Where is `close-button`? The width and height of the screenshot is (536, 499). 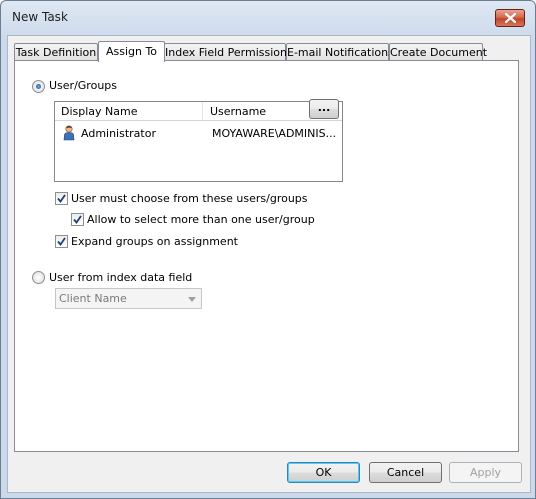 close-button is located at coordinates (510, 18).